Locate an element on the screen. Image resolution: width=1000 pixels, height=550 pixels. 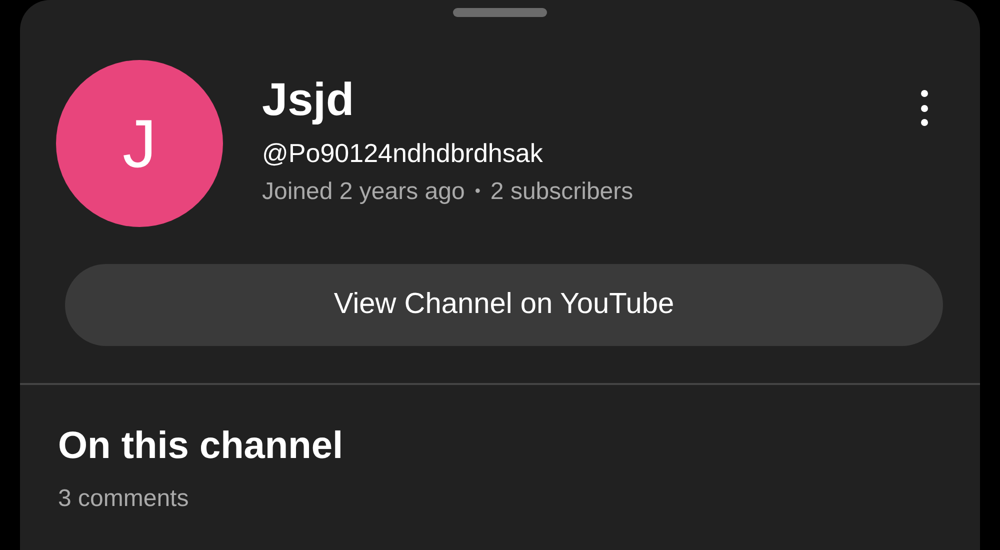
section-title: On this channel is located at coordinates (201, 446).